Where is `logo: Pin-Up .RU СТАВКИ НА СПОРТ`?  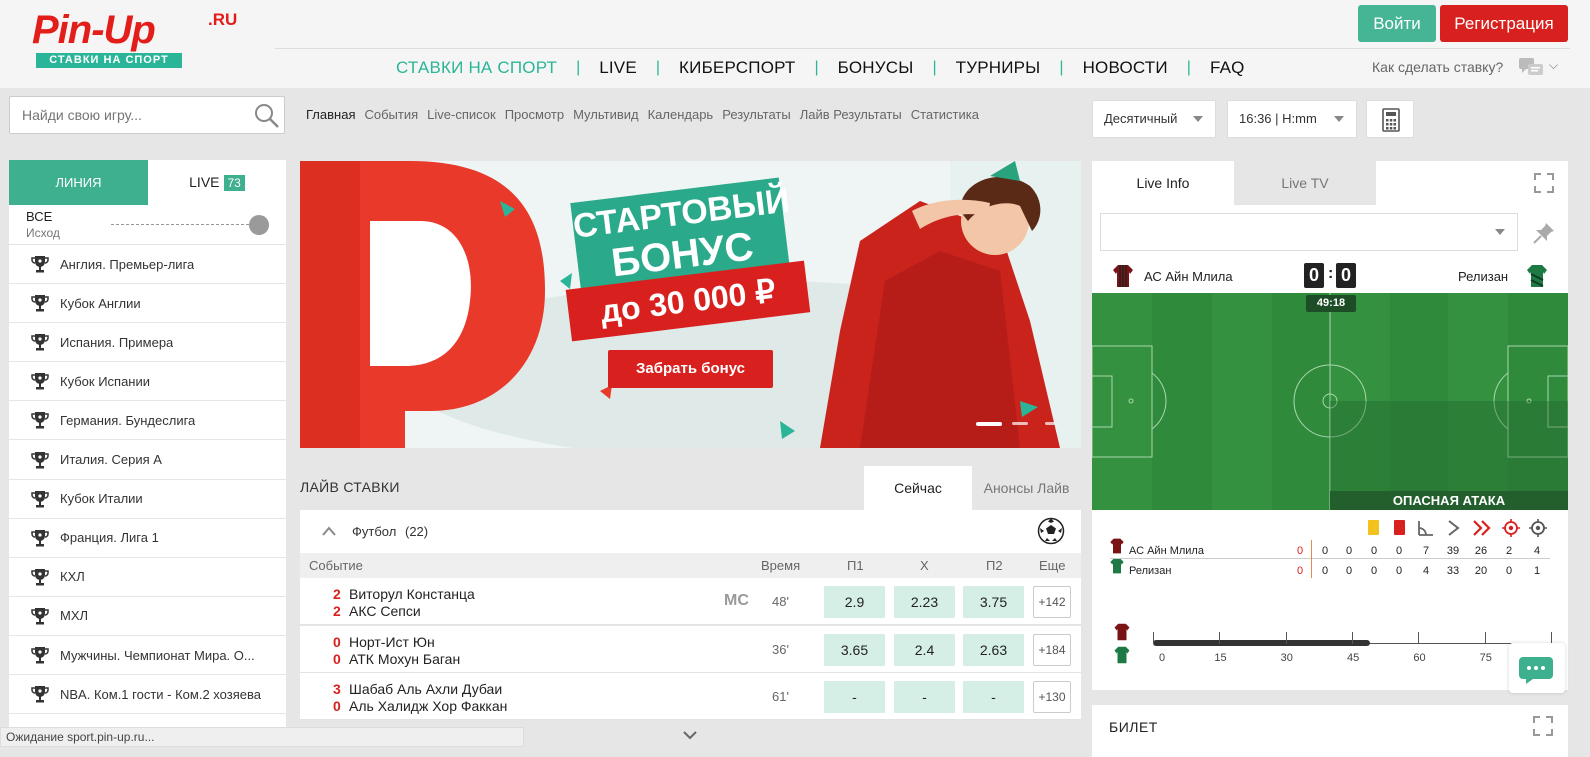
logo: Pin-Up .RU СТАВКИ НА СПОРТ is located at coordinates (134, 41).